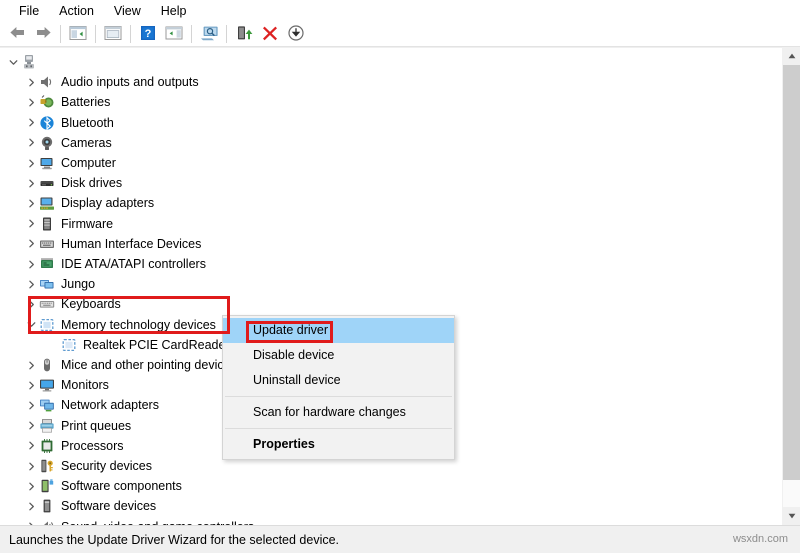 This screenshot has height=553, width=800. What do you see at coordinates (47, 506) in the screenshot?
I see `software-device-icon` at bounding box center [47, 506].